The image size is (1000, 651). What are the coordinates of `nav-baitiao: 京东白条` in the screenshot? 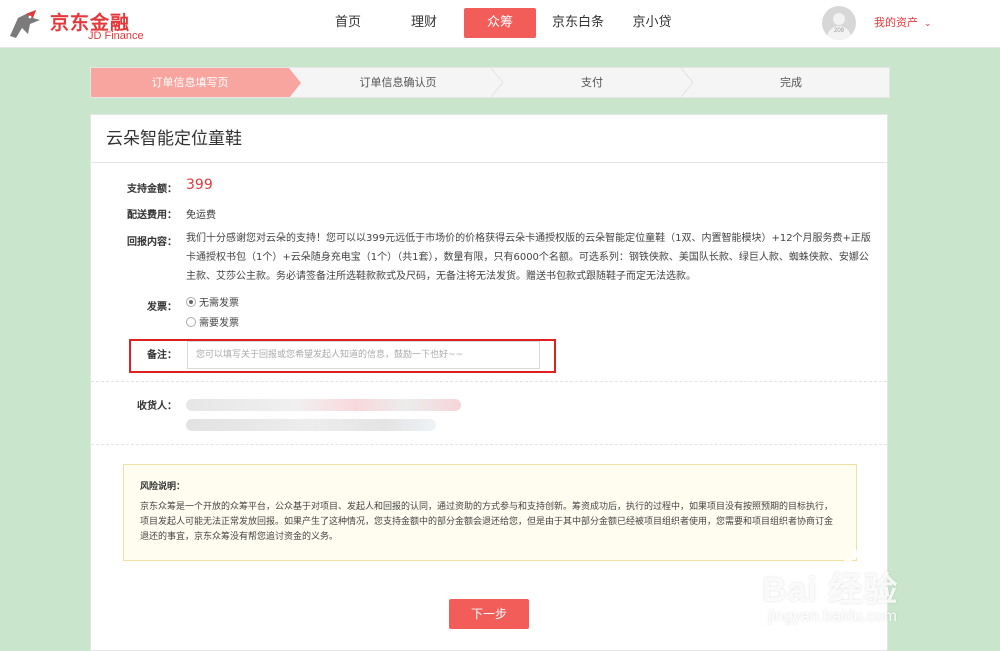 It's located at (578, 23).